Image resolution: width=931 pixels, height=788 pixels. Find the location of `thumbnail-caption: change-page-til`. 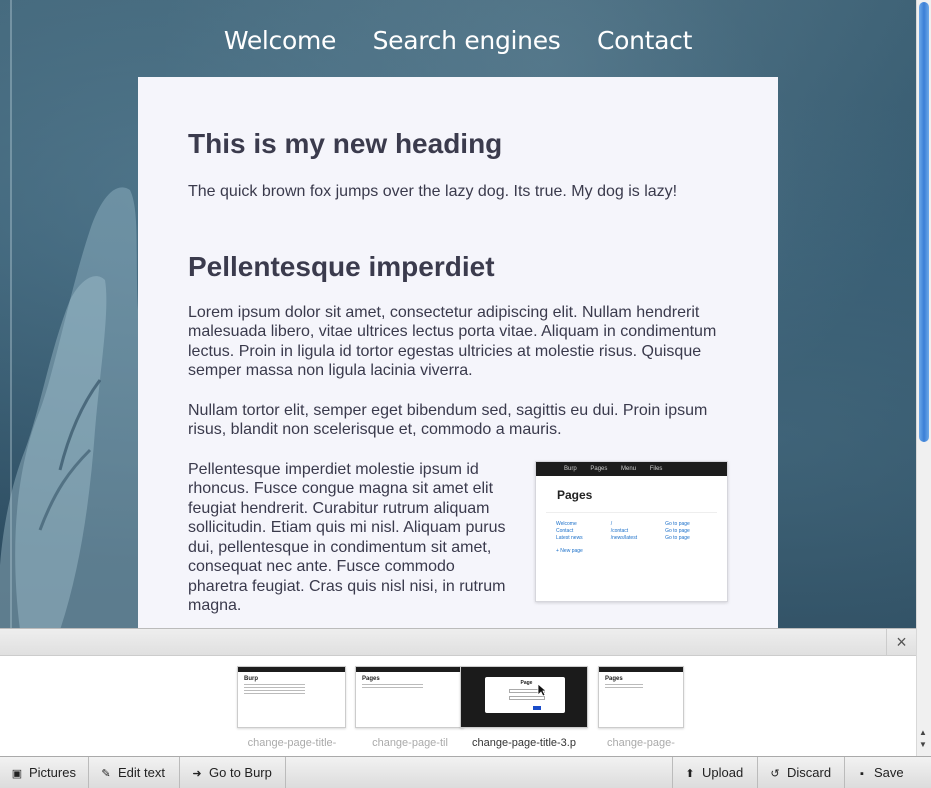

thumbnail-caption: change-page-til is located at coordinates (410, 743).